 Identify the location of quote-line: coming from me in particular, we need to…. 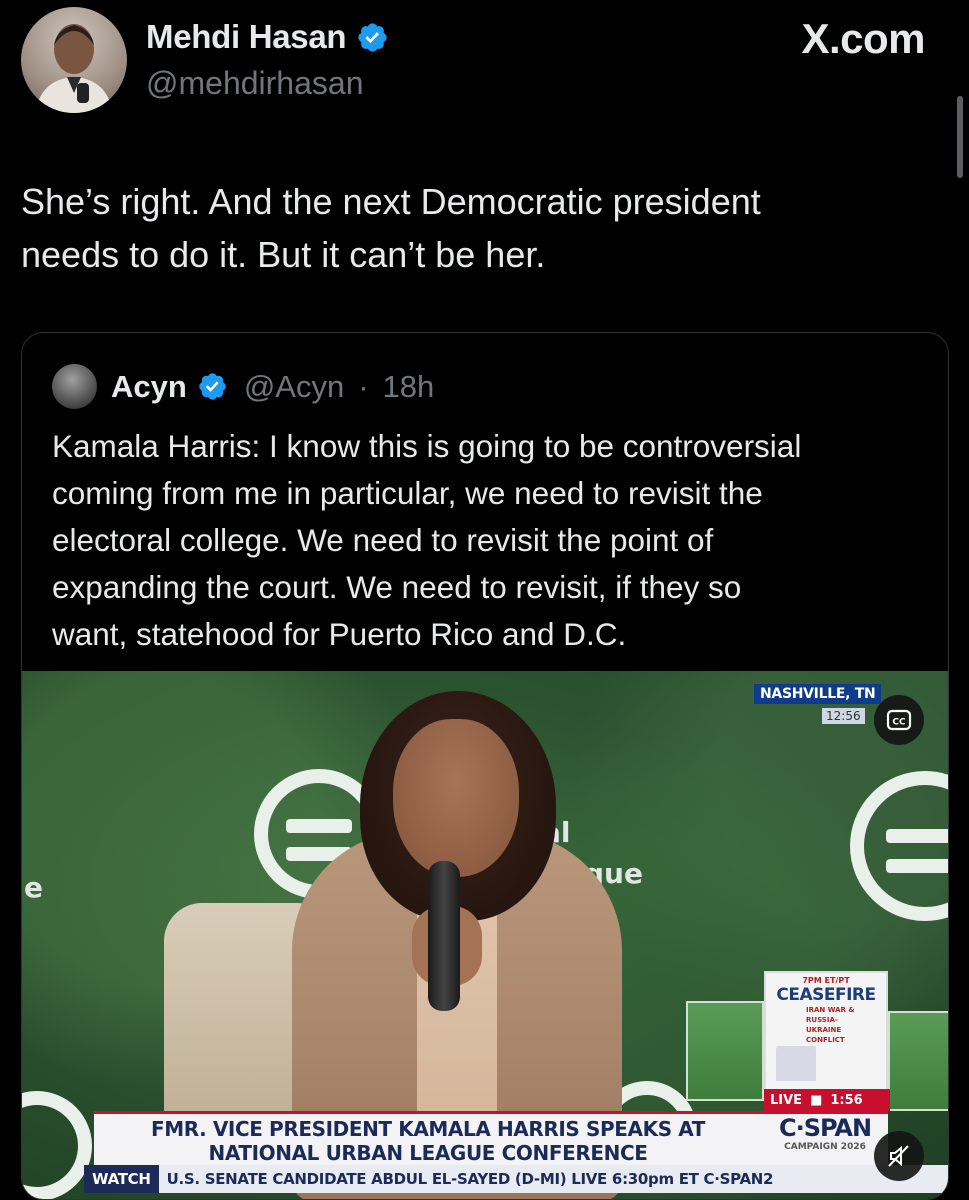
(407, 493).